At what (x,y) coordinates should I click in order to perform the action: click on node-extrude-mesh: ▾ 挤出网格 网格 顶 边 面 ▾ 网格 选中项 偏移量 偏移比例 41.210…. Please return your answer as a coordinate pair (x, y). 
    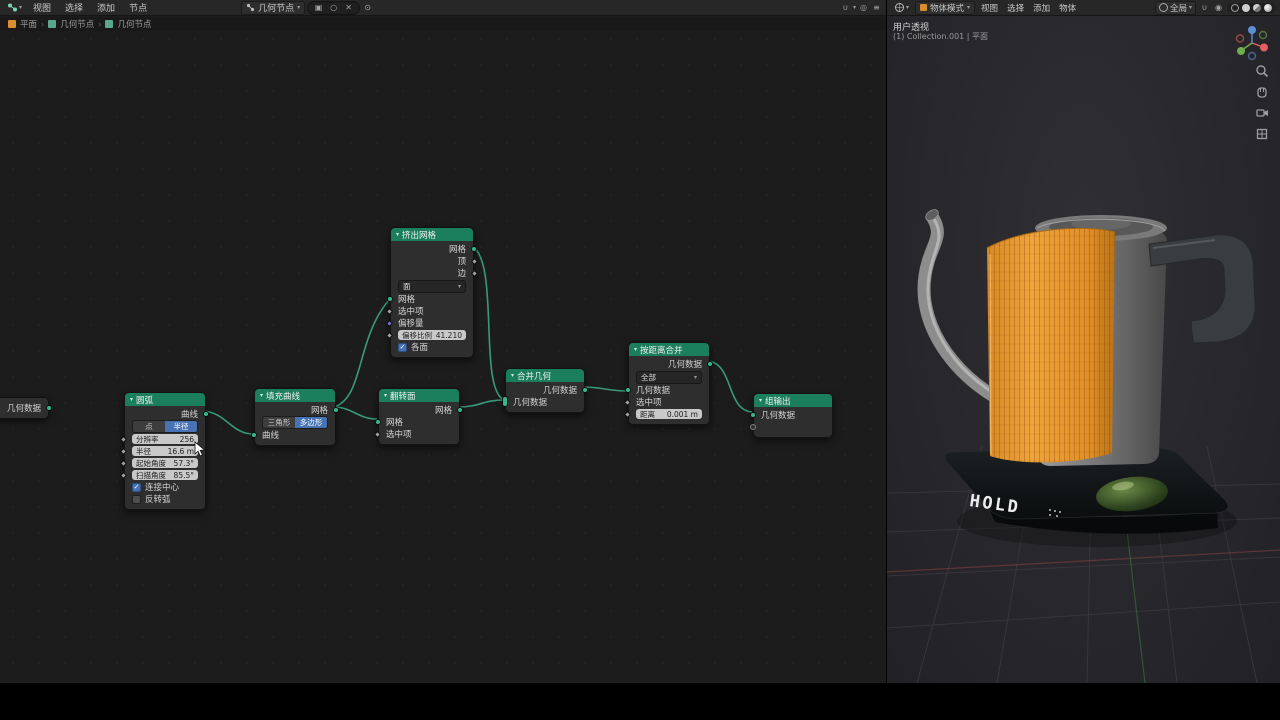
    Looking at the image, I should click on (432, 292).